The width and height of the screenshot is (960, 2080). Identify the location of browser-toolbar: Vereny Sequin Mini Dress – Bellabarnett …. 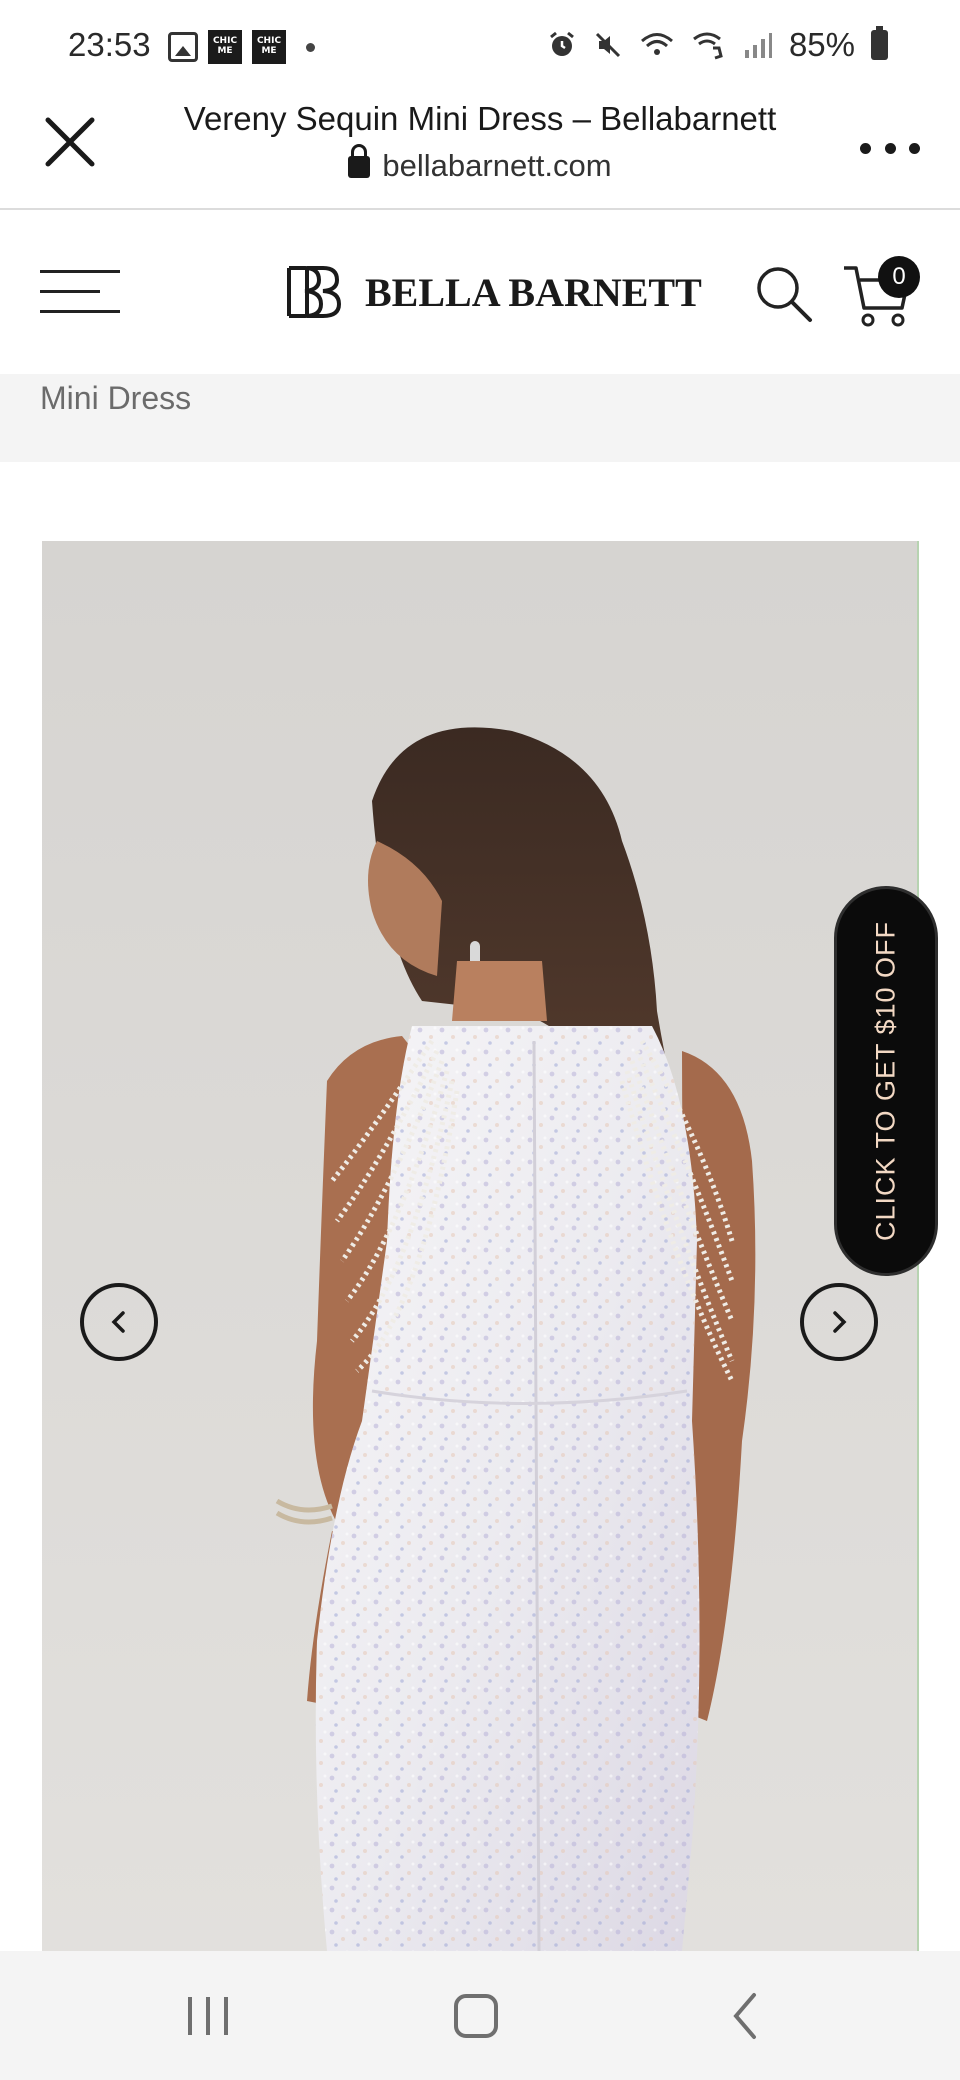
(480, 151).